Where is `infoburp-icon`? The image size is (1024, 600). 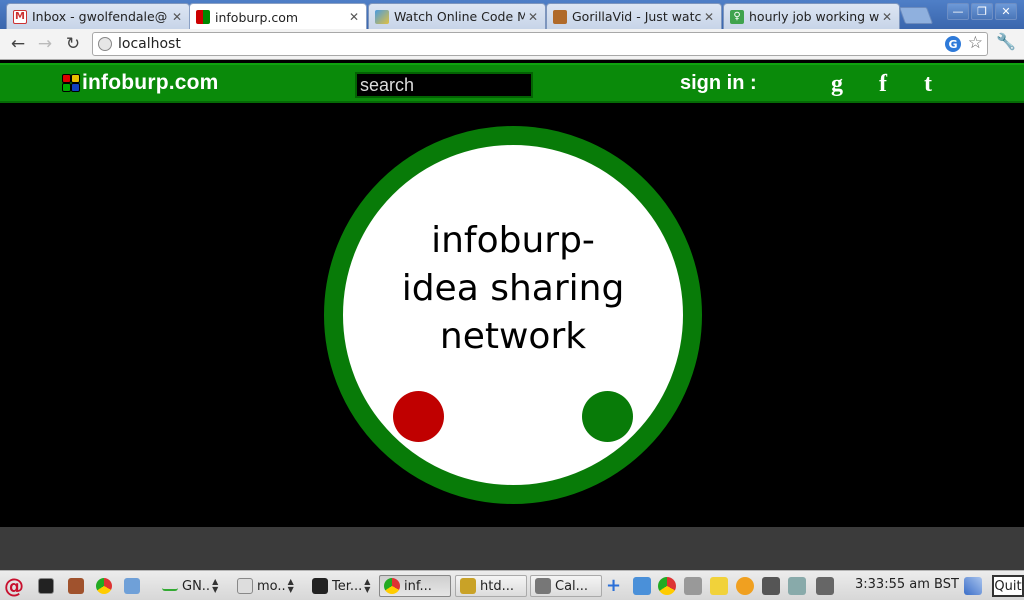 infoburp-icon is located at coordinates (203, 17).